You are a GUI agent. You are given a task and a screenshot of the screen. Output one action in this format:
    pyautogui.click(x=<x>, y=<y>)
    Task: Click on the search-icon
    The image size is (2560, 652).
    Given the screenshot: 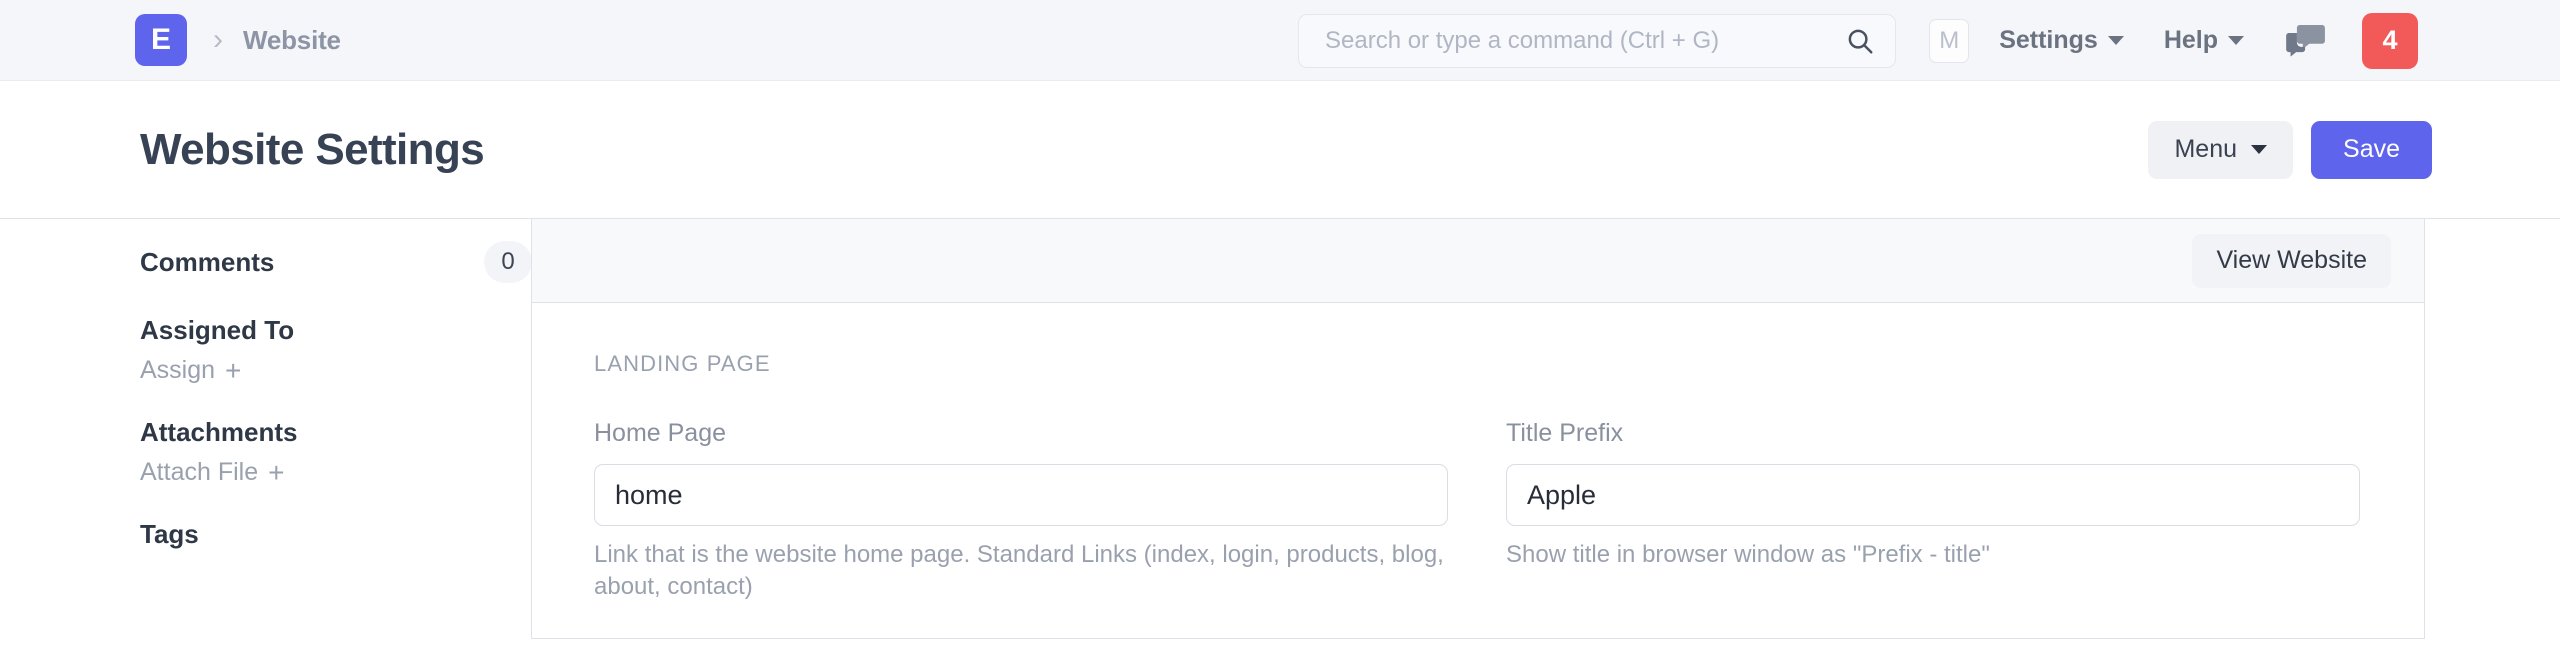 What is the action you would take?
    pyautogui.click(x=1860, y=41)
    